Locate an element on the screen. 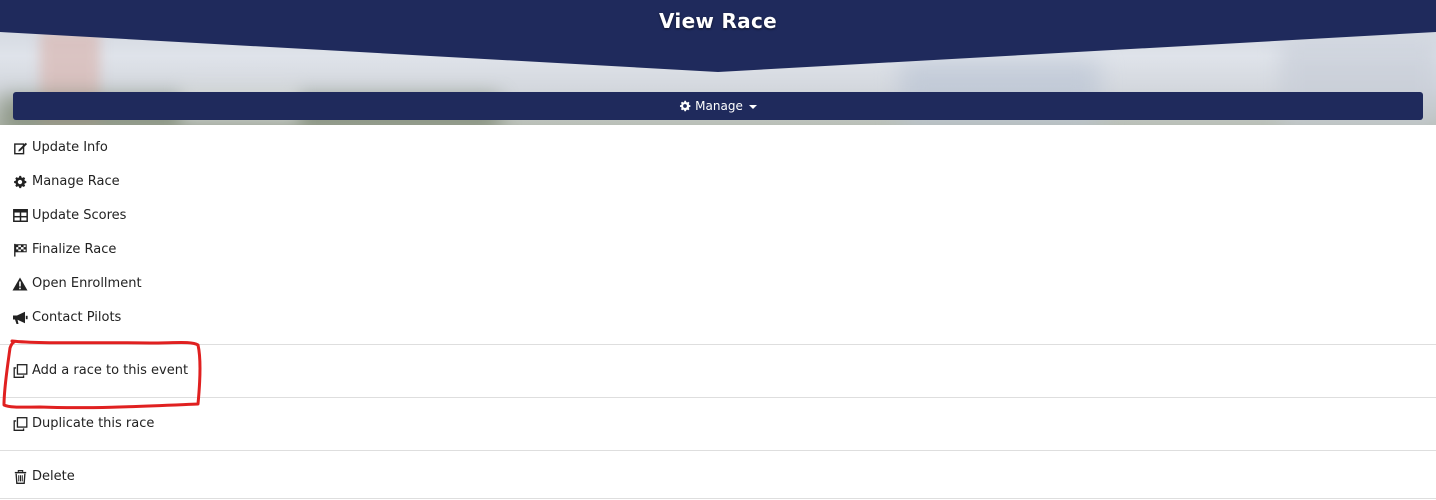 The height and width of the screenshot is (500, 1436). menu-item-label: Manage Race is located at coordinates (76, 181).